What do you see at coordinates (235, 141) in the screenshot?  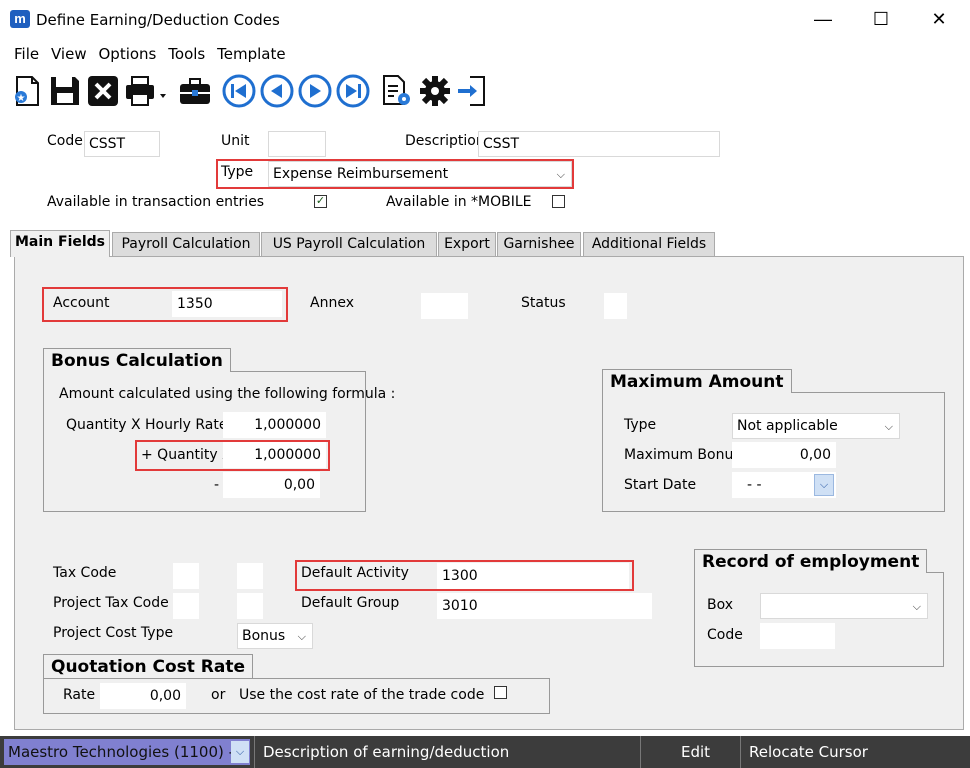 I see `unit-label: Unit` at bounding box center [235, 141].